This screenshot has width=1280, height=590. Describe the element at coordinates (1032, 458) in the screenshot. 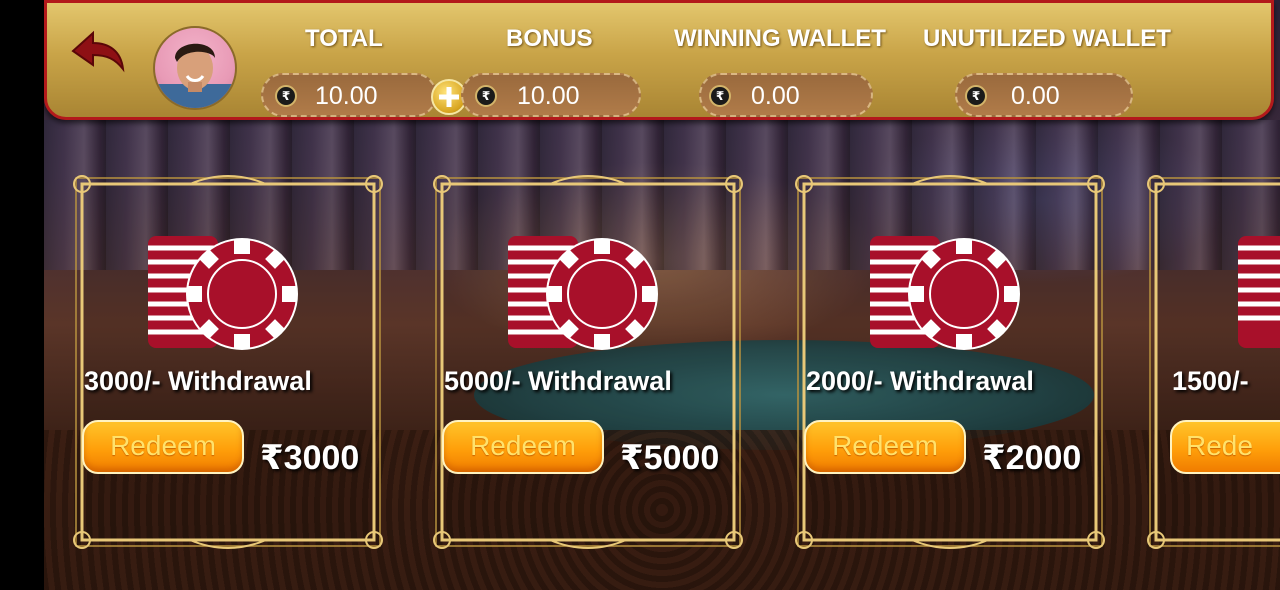

I see `offer-price: ₹2000` at that location.